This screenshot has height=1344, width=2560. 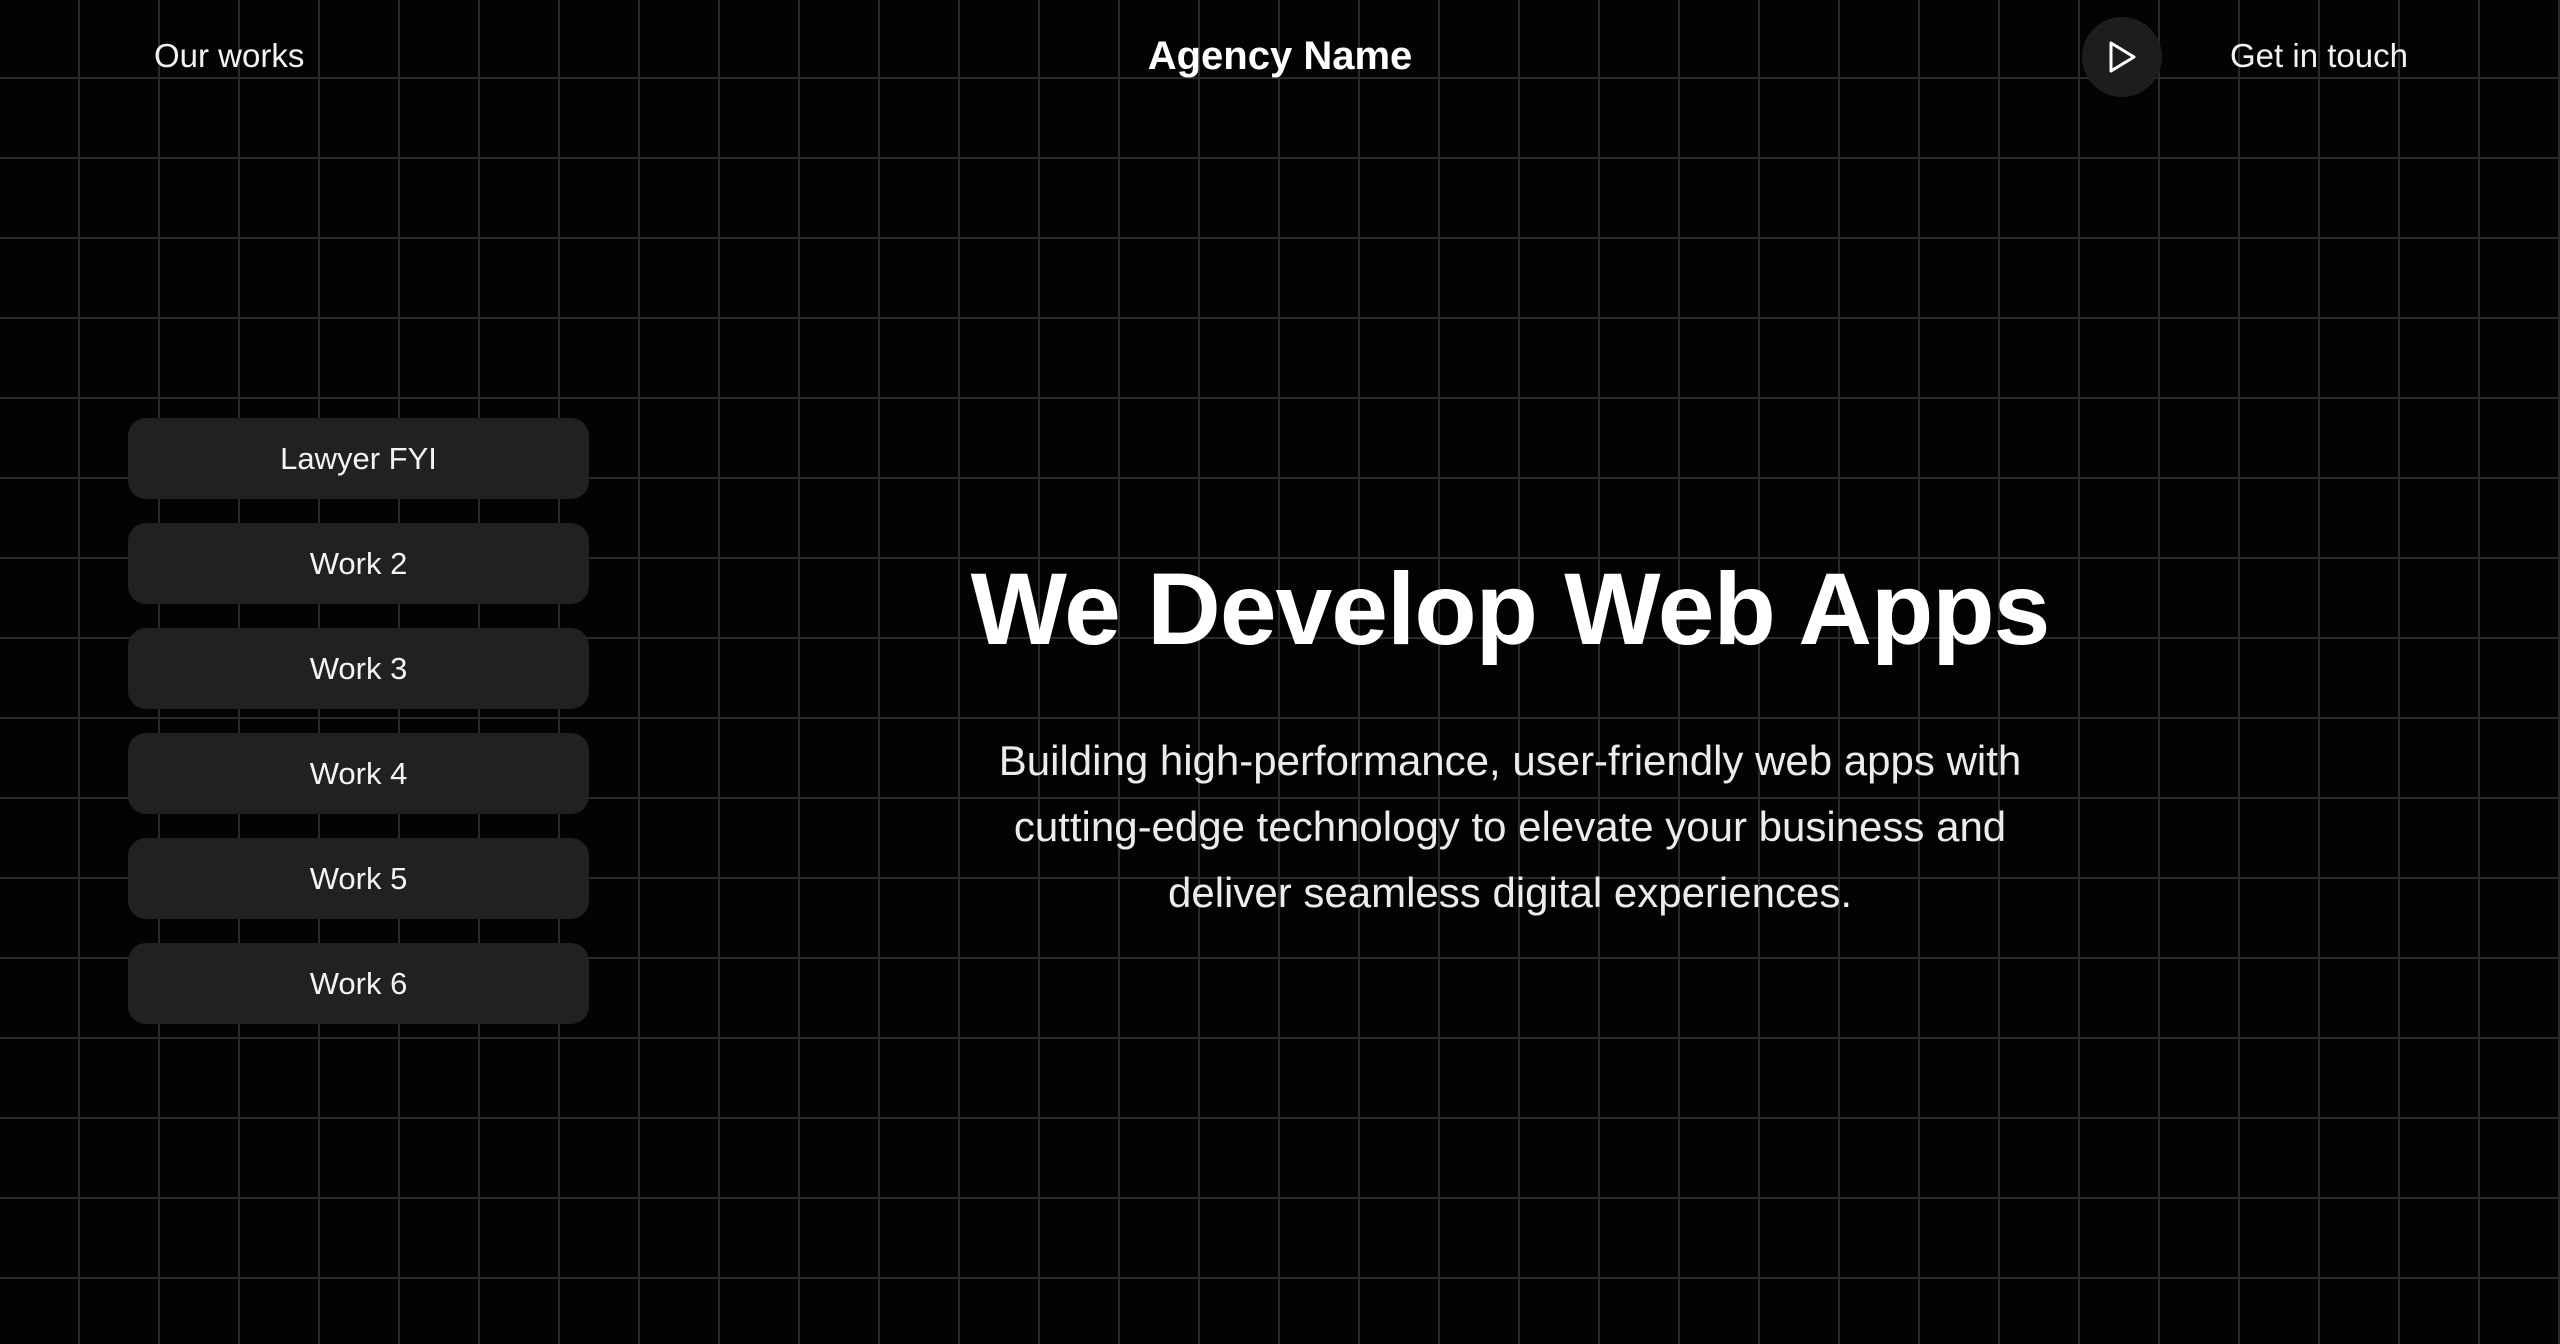 I want to click on our-works-link: Our works, so click(x=229, y=56).